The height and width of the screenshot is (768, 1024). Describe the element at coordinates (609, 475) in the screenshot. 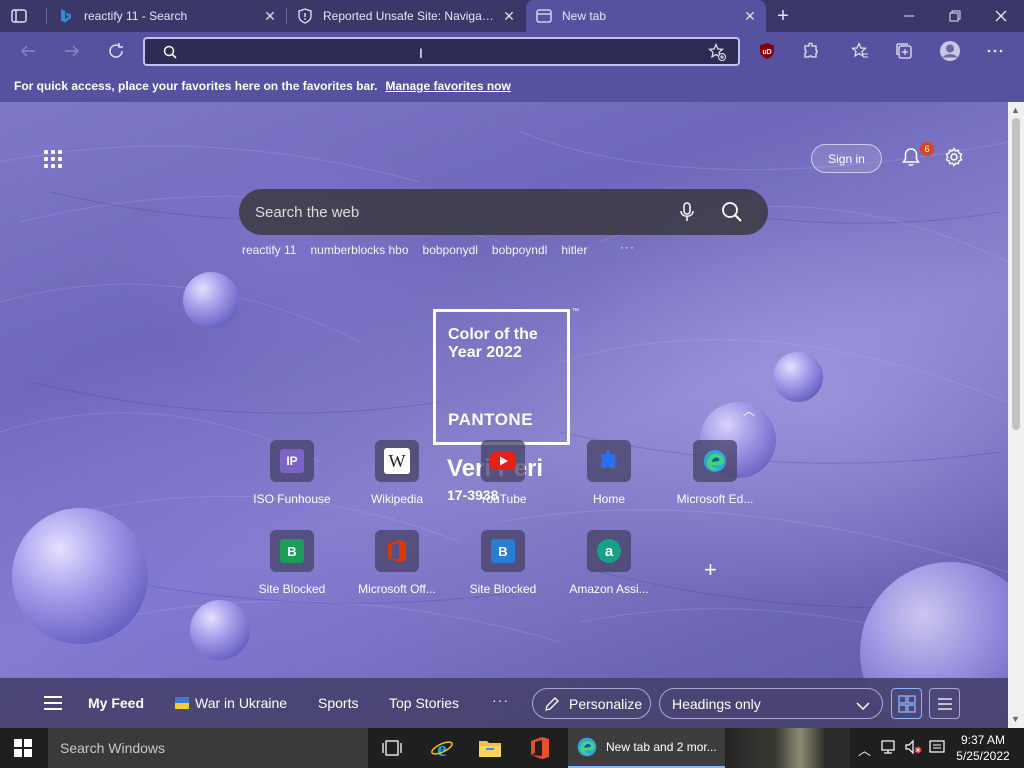

I see `quick-link-tile: Home` at that location.